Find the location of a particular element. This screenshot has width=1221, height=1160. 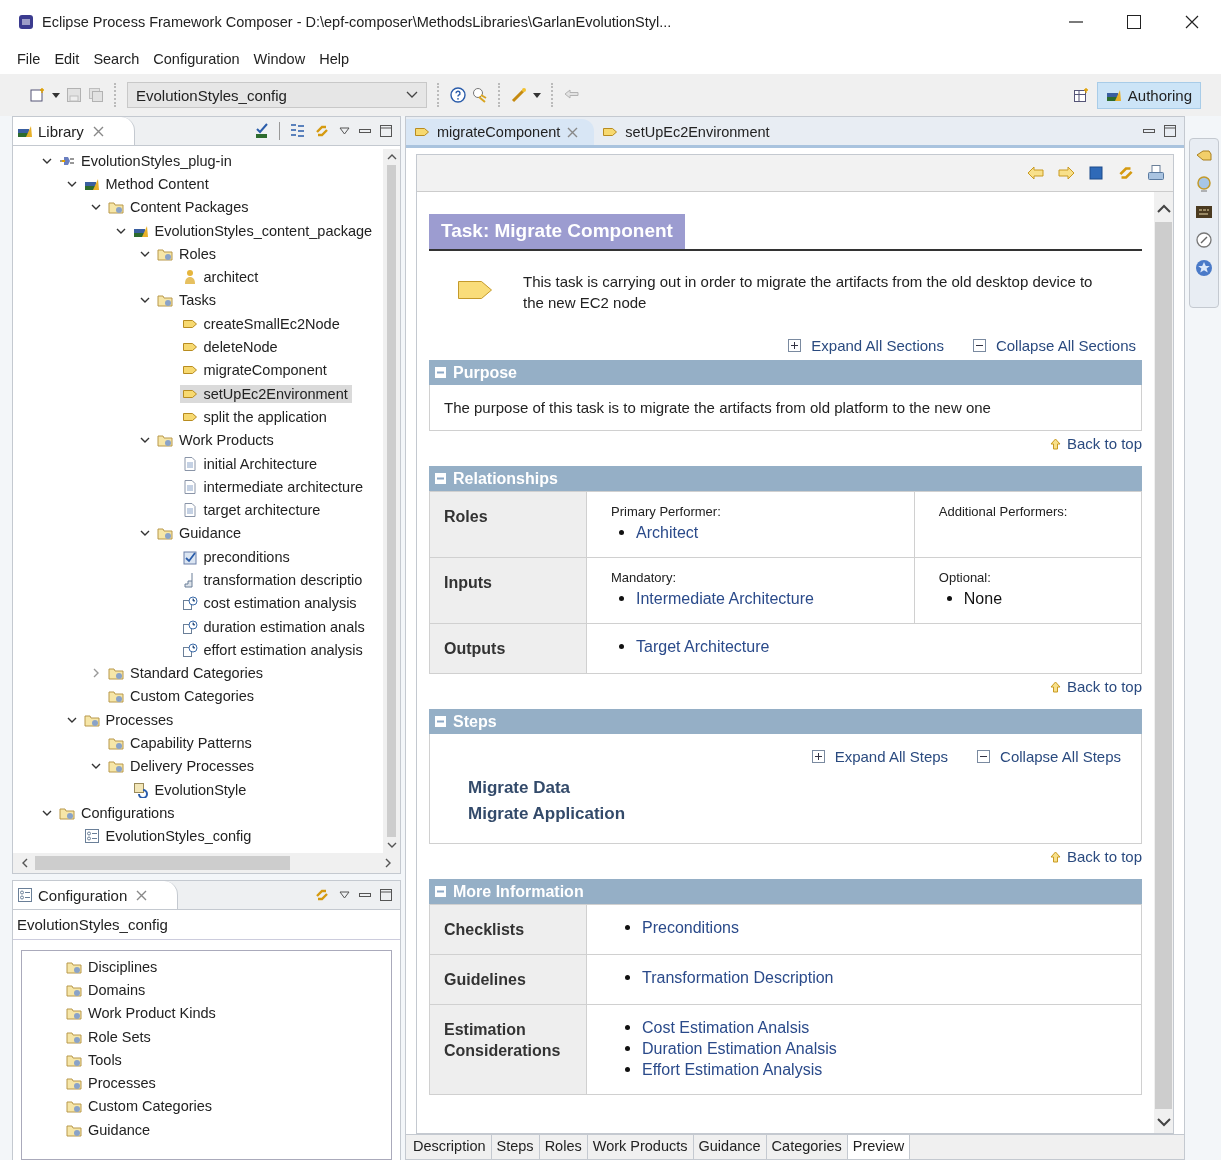

menu-item: Search is located at coordinates (116, 59).